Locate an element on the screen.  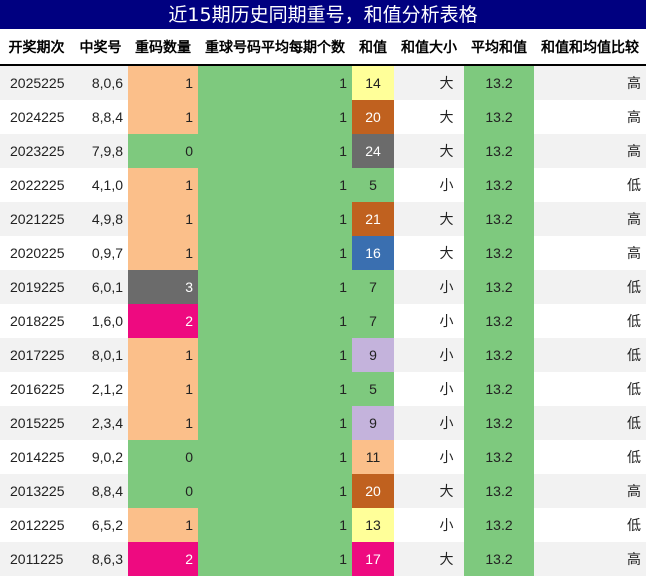
period-cell: 2018225 is located at coordinates (36, 321).